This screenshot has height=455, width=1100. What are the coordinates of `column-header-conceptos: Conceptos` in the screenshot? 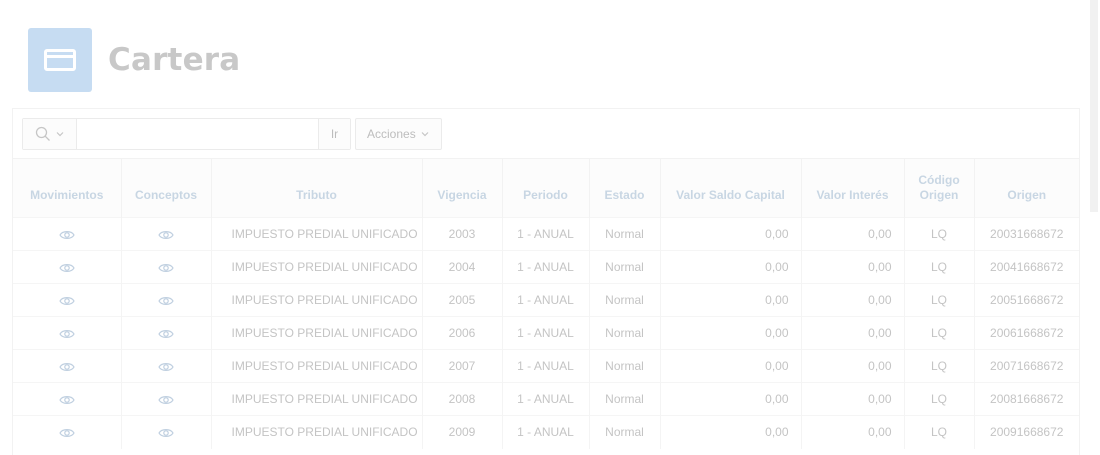 It's located at (166, 188).